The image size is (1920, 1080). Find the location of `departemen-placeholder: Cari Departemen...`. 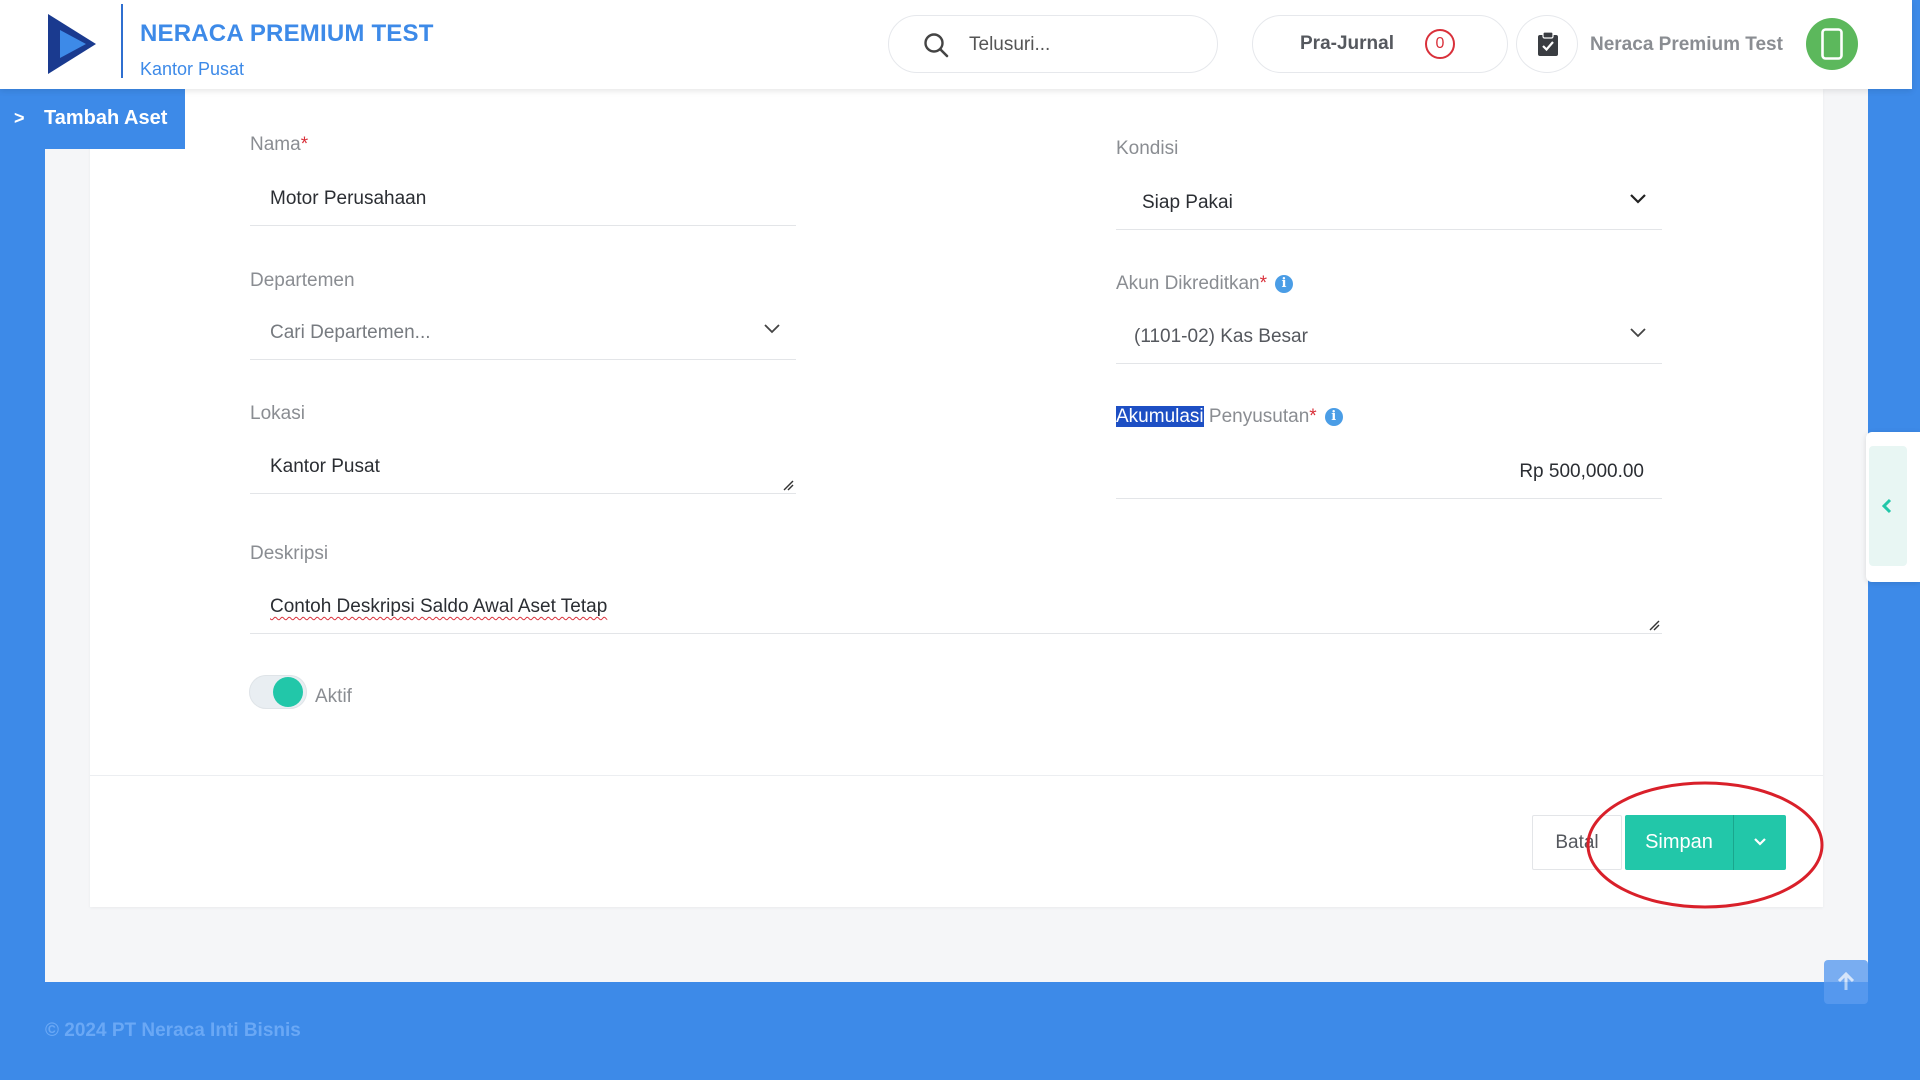

departemen-placeholder: Cari Departemen... is located at coordinates (350, 332).